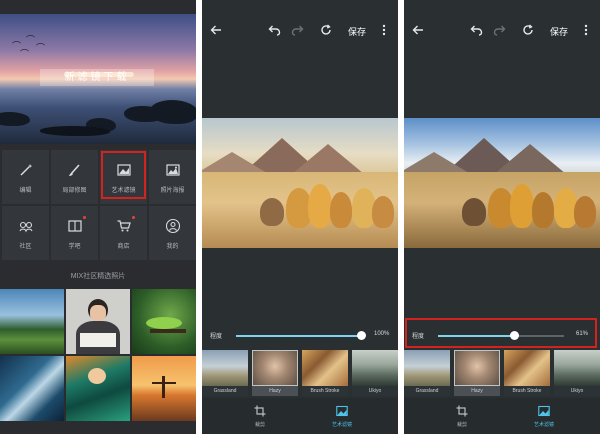  I want to click on tool-grid: 编辑 局部修图 艺术滤镜 照片海报 社区 学吧 商店 我的, so click(98, 205).